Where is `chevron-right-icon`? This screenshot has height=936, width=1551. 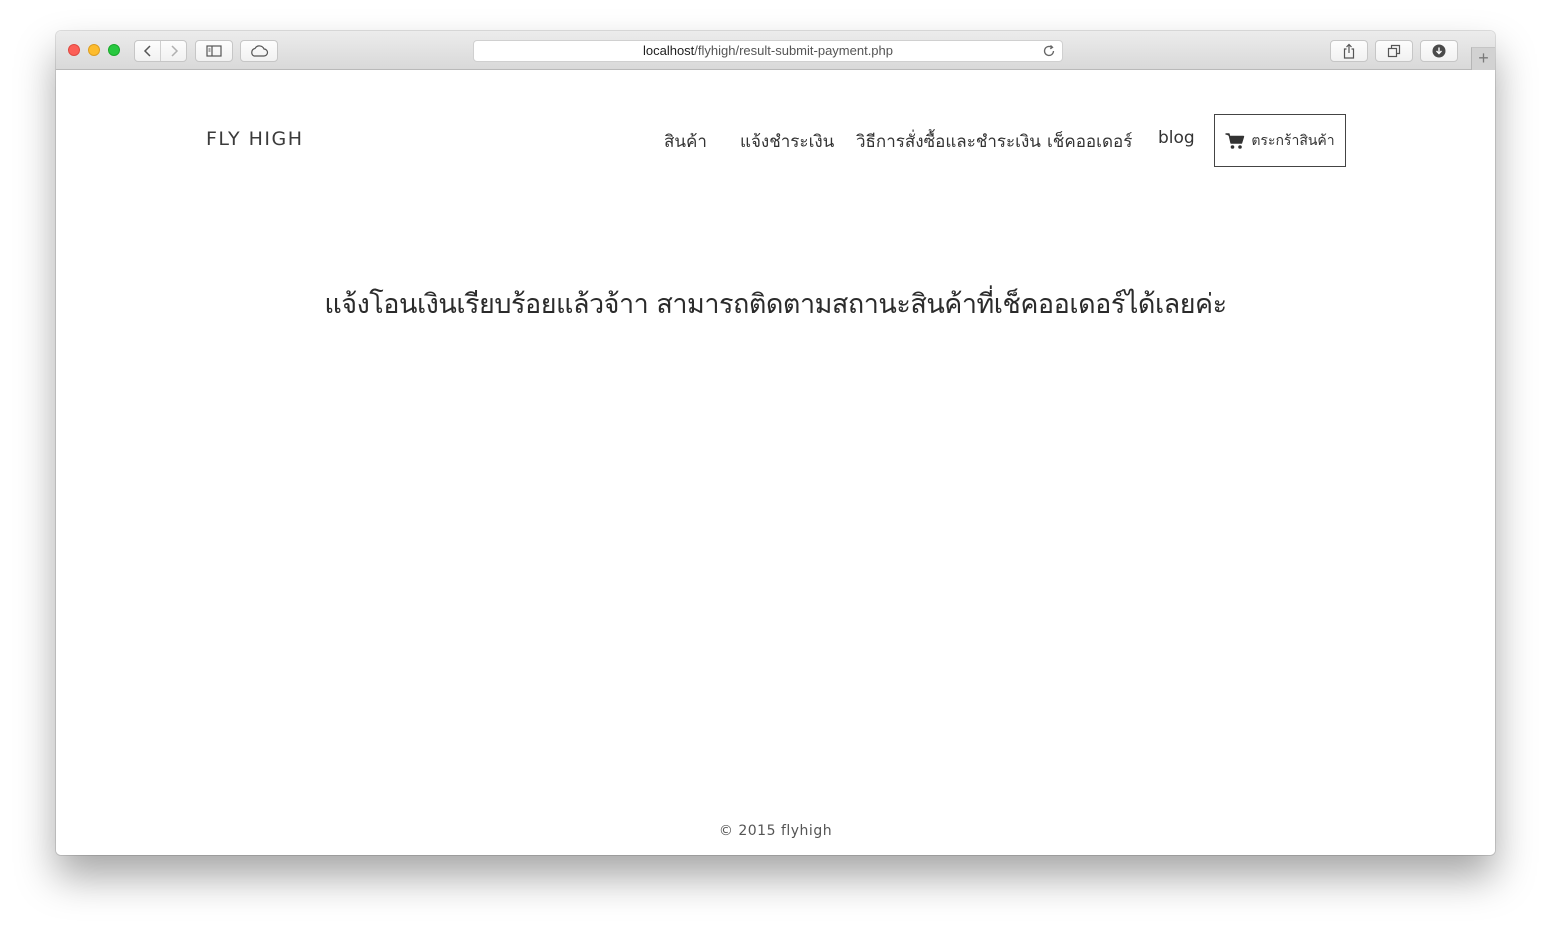
chevron-right-icon is located at coordinates (174, 51).